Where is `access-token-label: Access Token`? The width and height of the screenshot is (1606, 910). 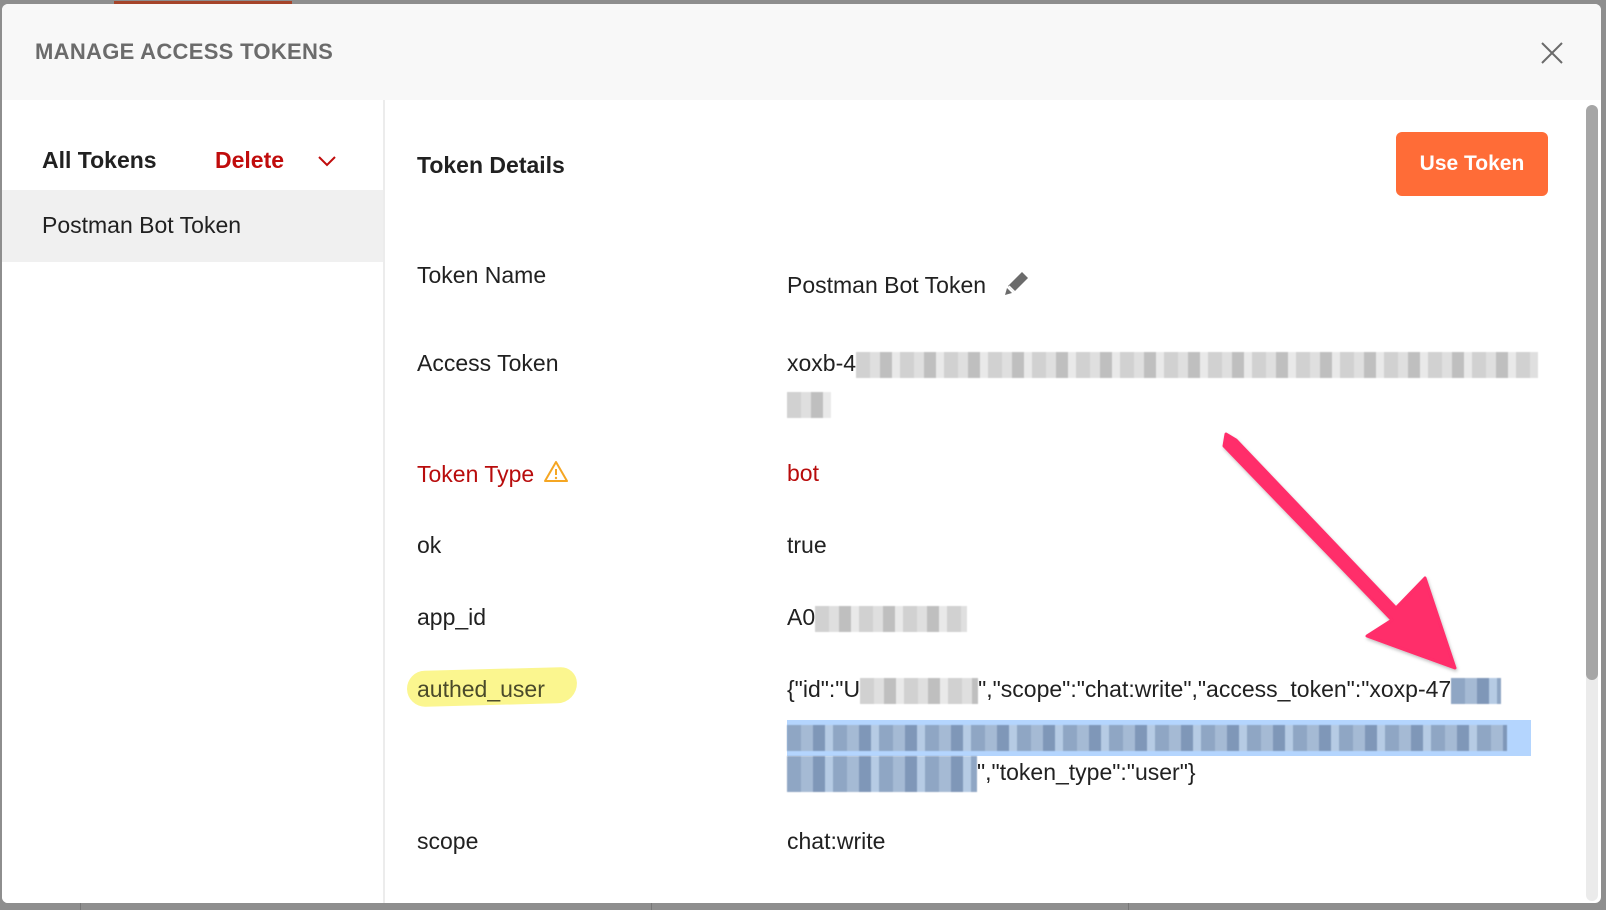 access-token-label: Access Token is located at coordinates (488, 363).